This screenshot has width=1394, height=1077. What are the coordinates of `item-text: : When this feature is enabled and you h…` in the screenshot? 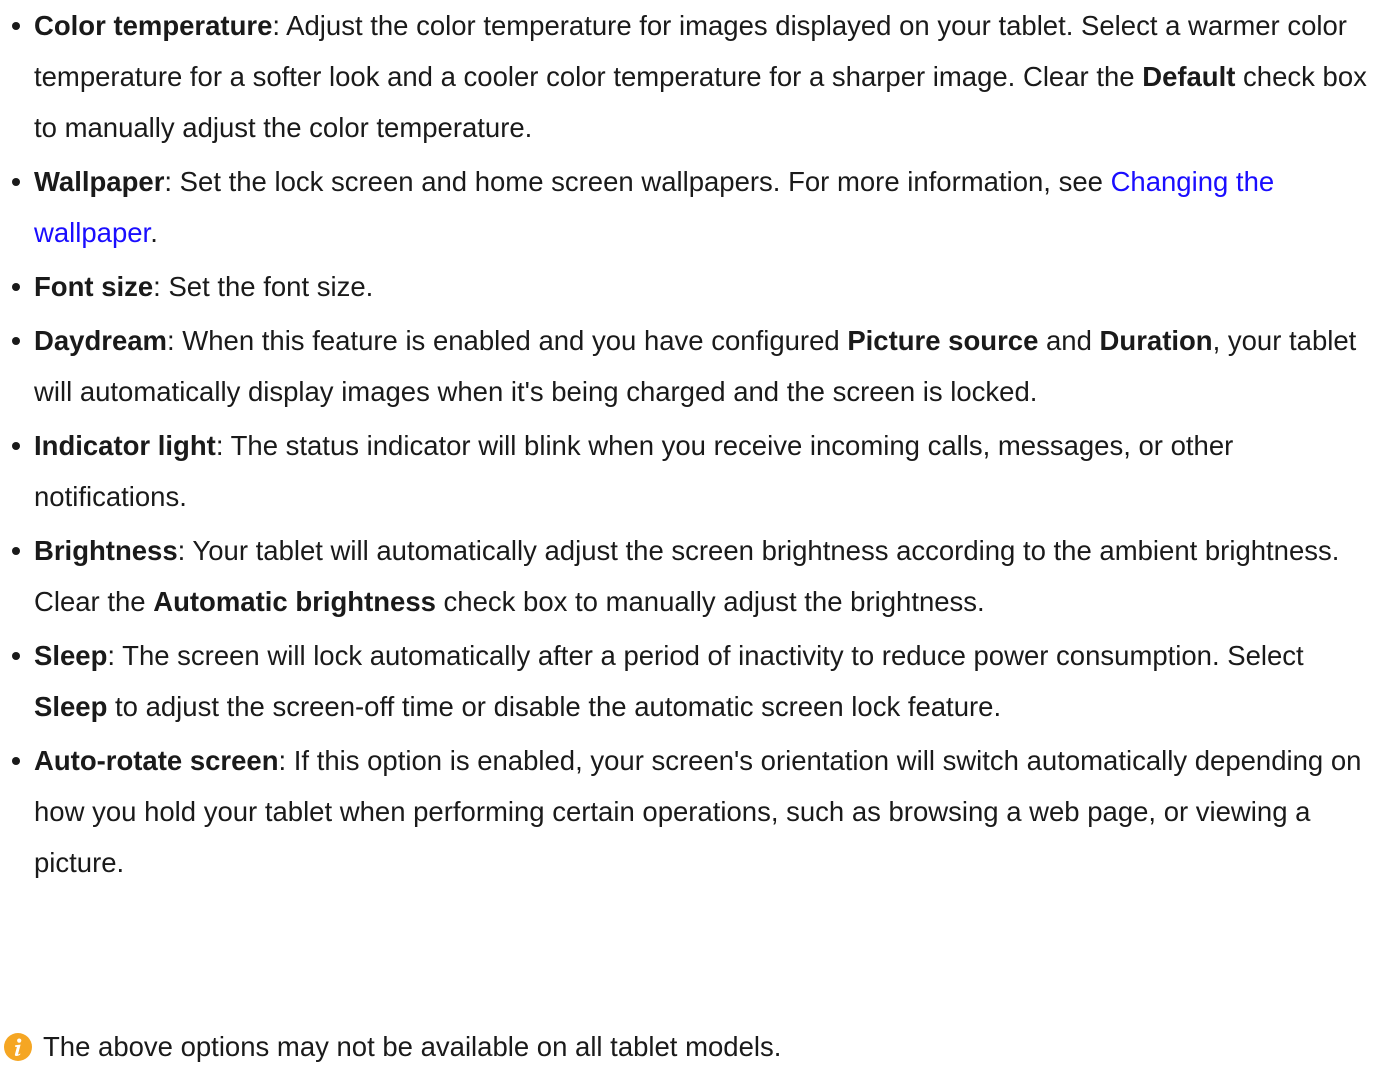 It's located at (507, 340).